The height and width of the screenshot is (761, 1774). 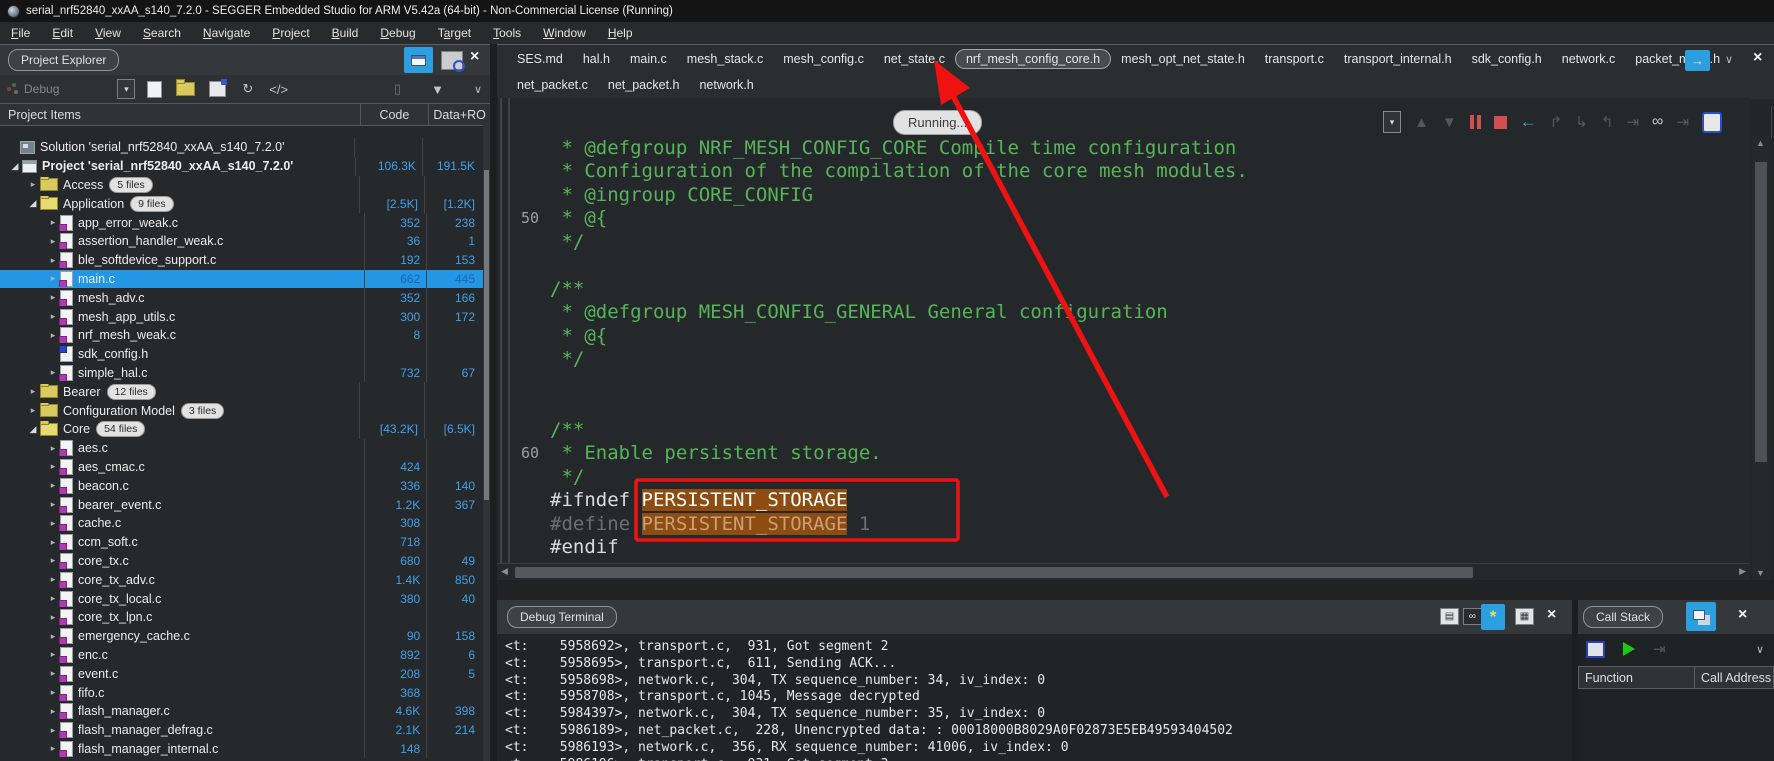 I want to click on menu-window: Window, so click(x=564, y=33).